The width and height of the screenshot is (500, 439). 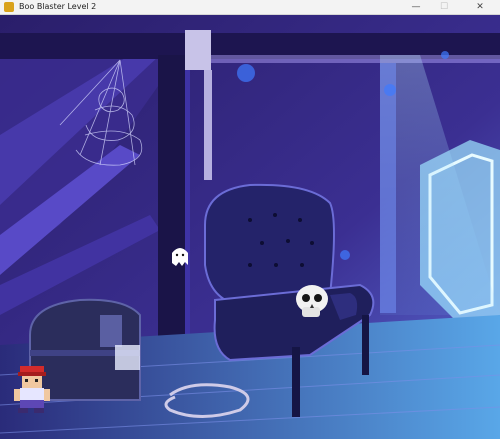 What do you see at coordinates (58, 6) in the screenshot?
I see `window-title: Boo Blaster Level 2` at bounding box center [58, 6].